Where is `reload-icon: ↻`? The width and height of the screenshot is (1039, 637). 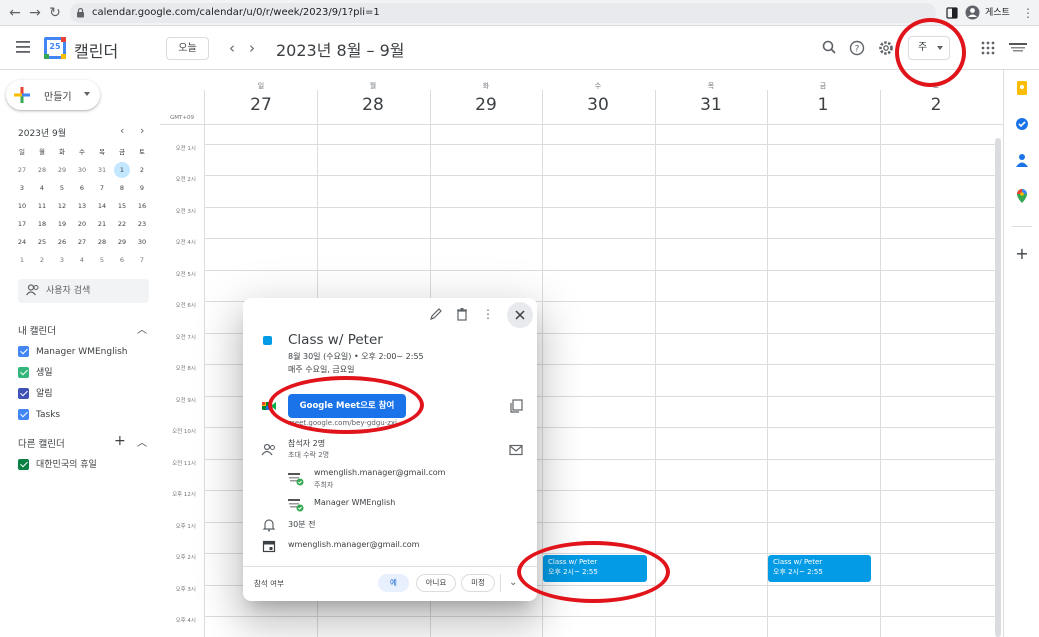 reload-icon: ↻ is located at coordinates (55, 13).